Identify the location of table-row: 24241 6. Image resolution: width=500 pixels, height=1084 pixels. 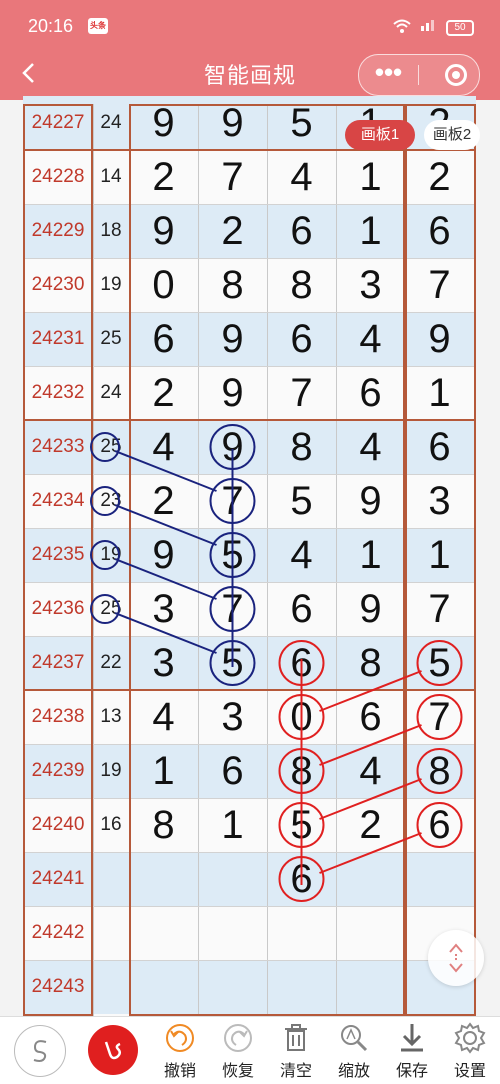
(249, 879).